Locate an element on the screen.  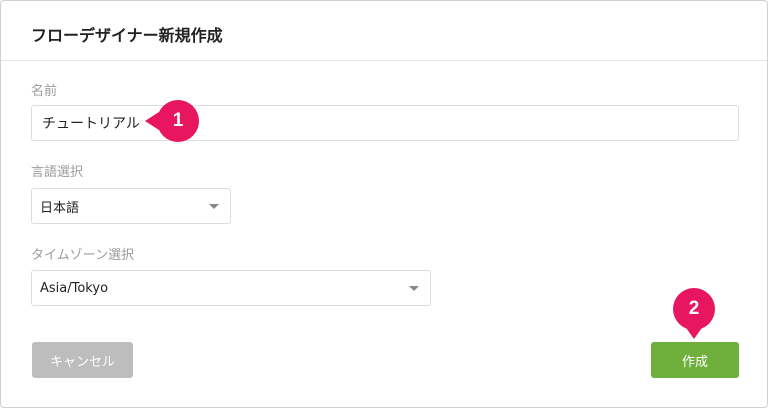
language-select: 日本語 is located at coordinates (131, 206).